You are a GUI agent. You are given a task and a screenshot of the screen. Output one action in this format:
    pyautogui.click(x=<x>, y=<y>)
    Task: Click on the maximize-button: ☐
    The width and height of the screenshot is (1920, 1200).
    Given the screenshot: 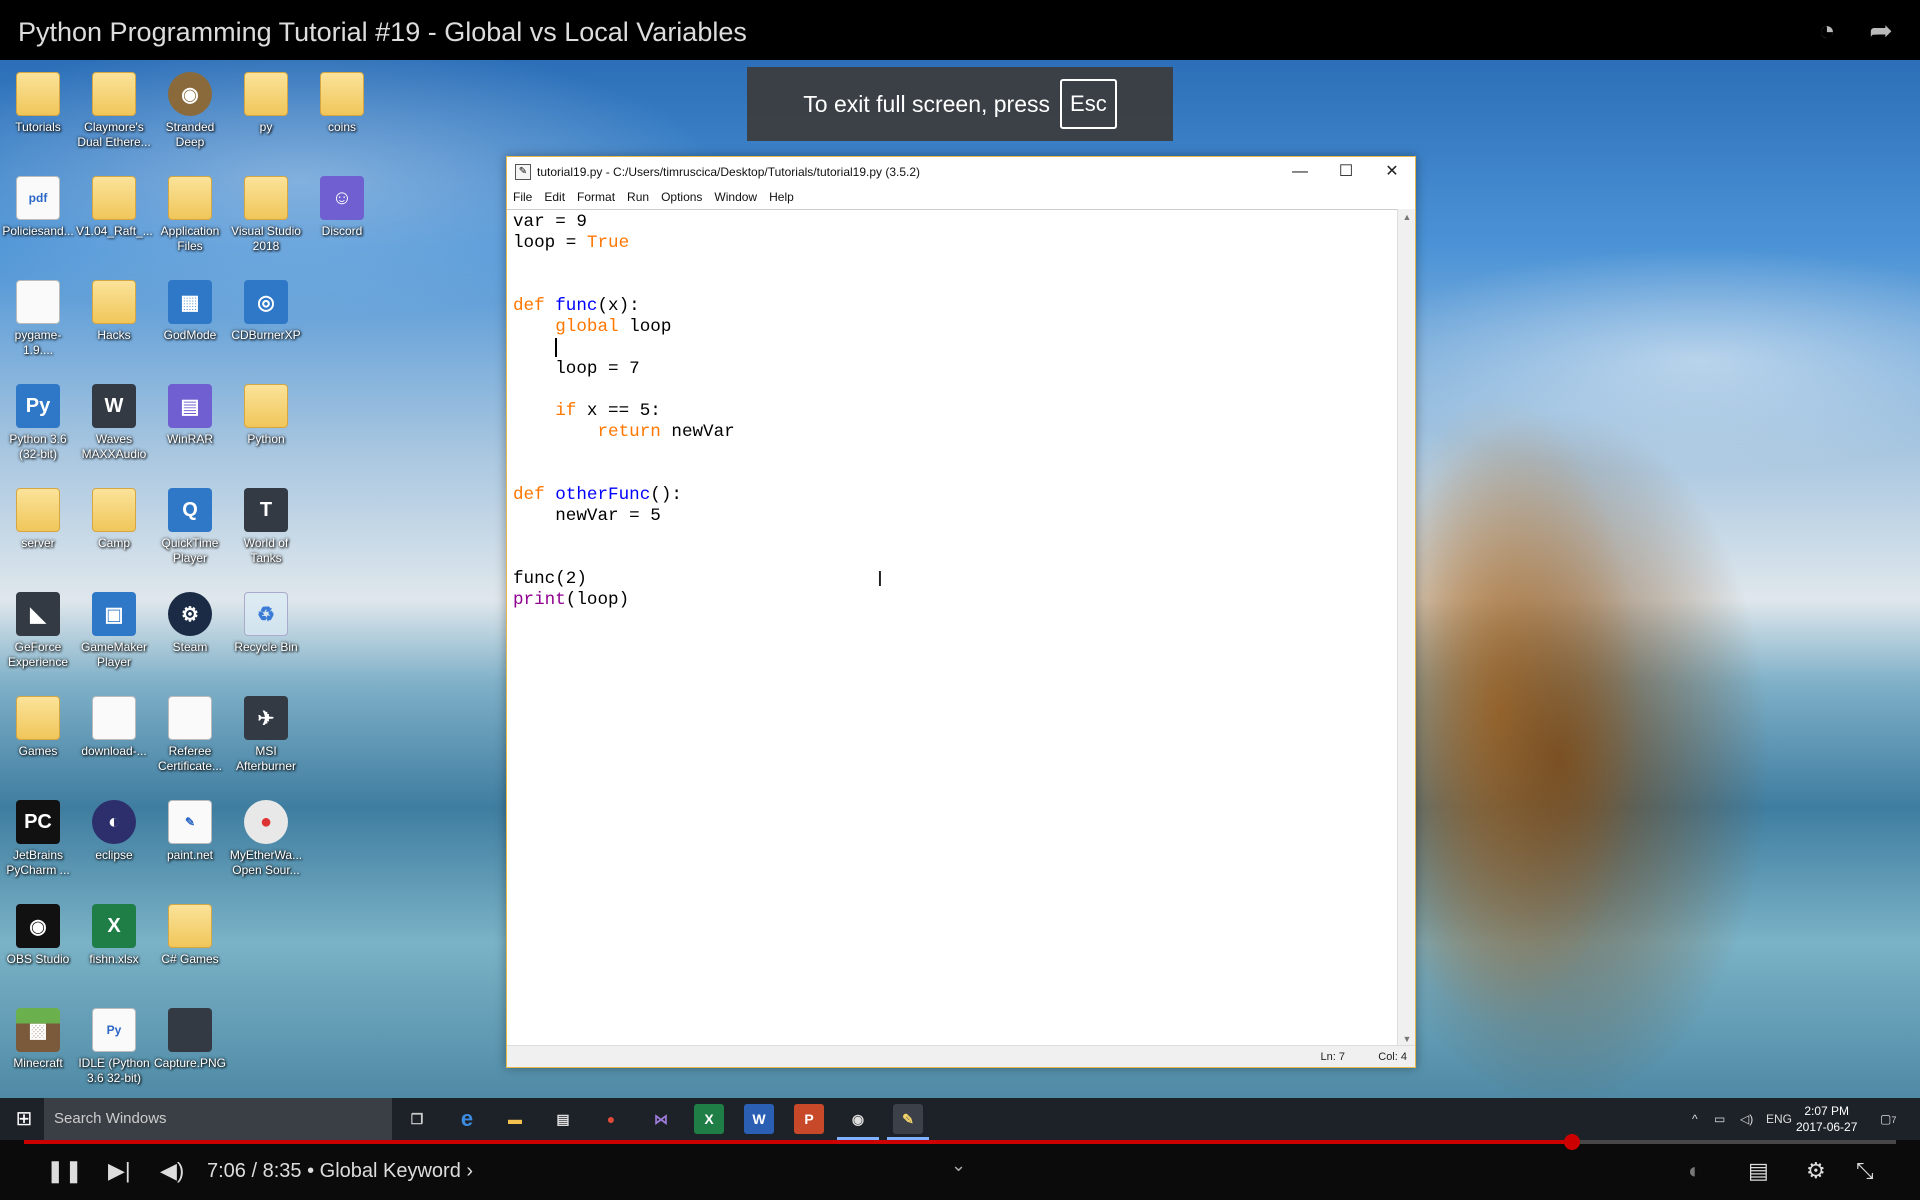 What is the action you would take?
    pyautogui.click(x=1346, y=172)
    